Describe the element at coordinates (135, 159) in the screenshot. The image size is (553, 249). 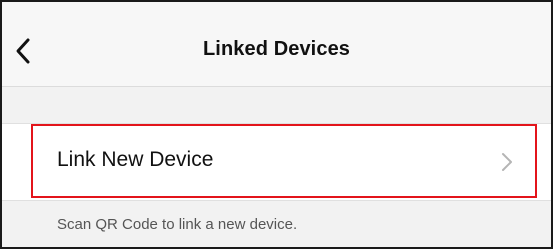
I see `link-new-device-label: Link New Device` at that location.